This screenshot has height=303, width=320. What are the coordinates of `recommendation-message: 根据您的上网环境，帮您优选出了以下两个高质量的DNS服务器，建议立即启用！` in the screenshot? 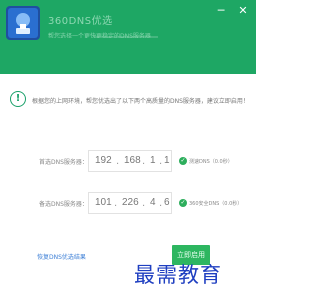 It's located at (140, 101).